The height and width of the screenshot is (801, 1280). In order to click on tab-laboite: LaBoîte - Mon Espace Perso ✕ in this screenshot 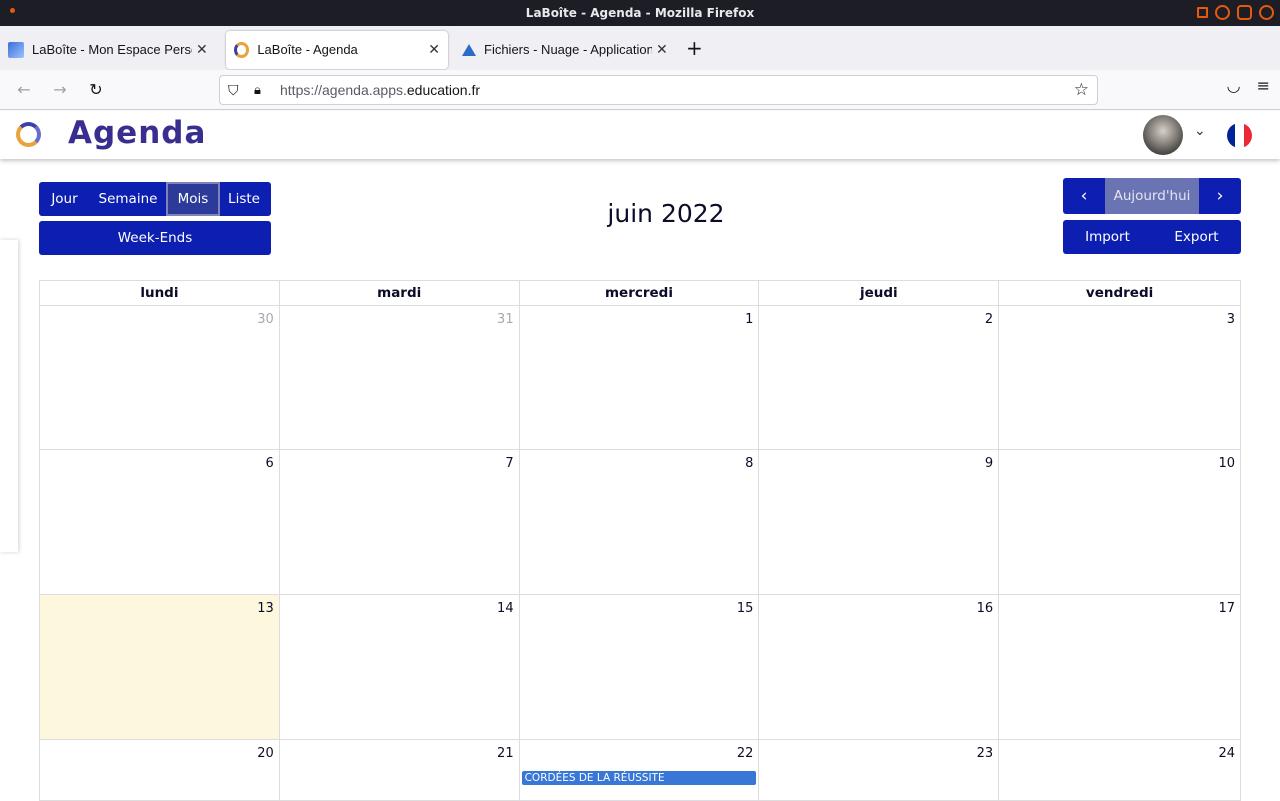, I will do `click(109, 50)`.